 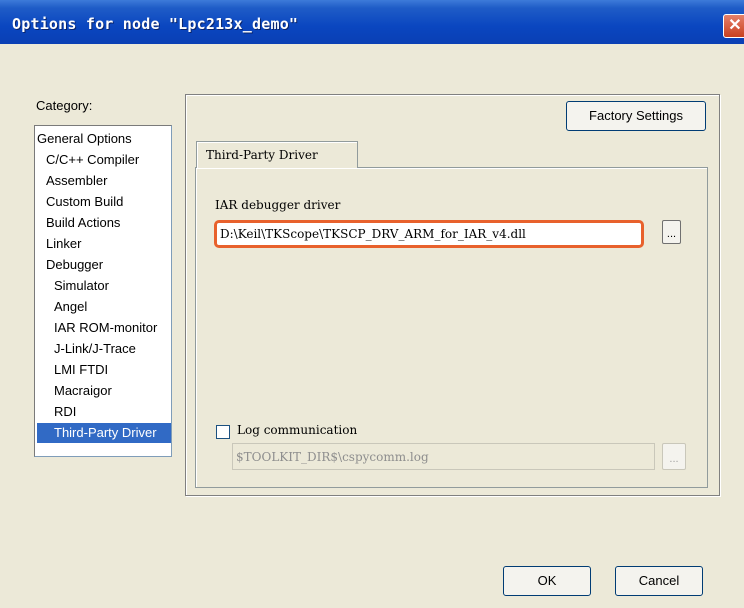 What do you see at coordinates (83, 223) in the screenshot?
I see `category-item-build-actions: Build Actions` at bounding box center [83, 223].